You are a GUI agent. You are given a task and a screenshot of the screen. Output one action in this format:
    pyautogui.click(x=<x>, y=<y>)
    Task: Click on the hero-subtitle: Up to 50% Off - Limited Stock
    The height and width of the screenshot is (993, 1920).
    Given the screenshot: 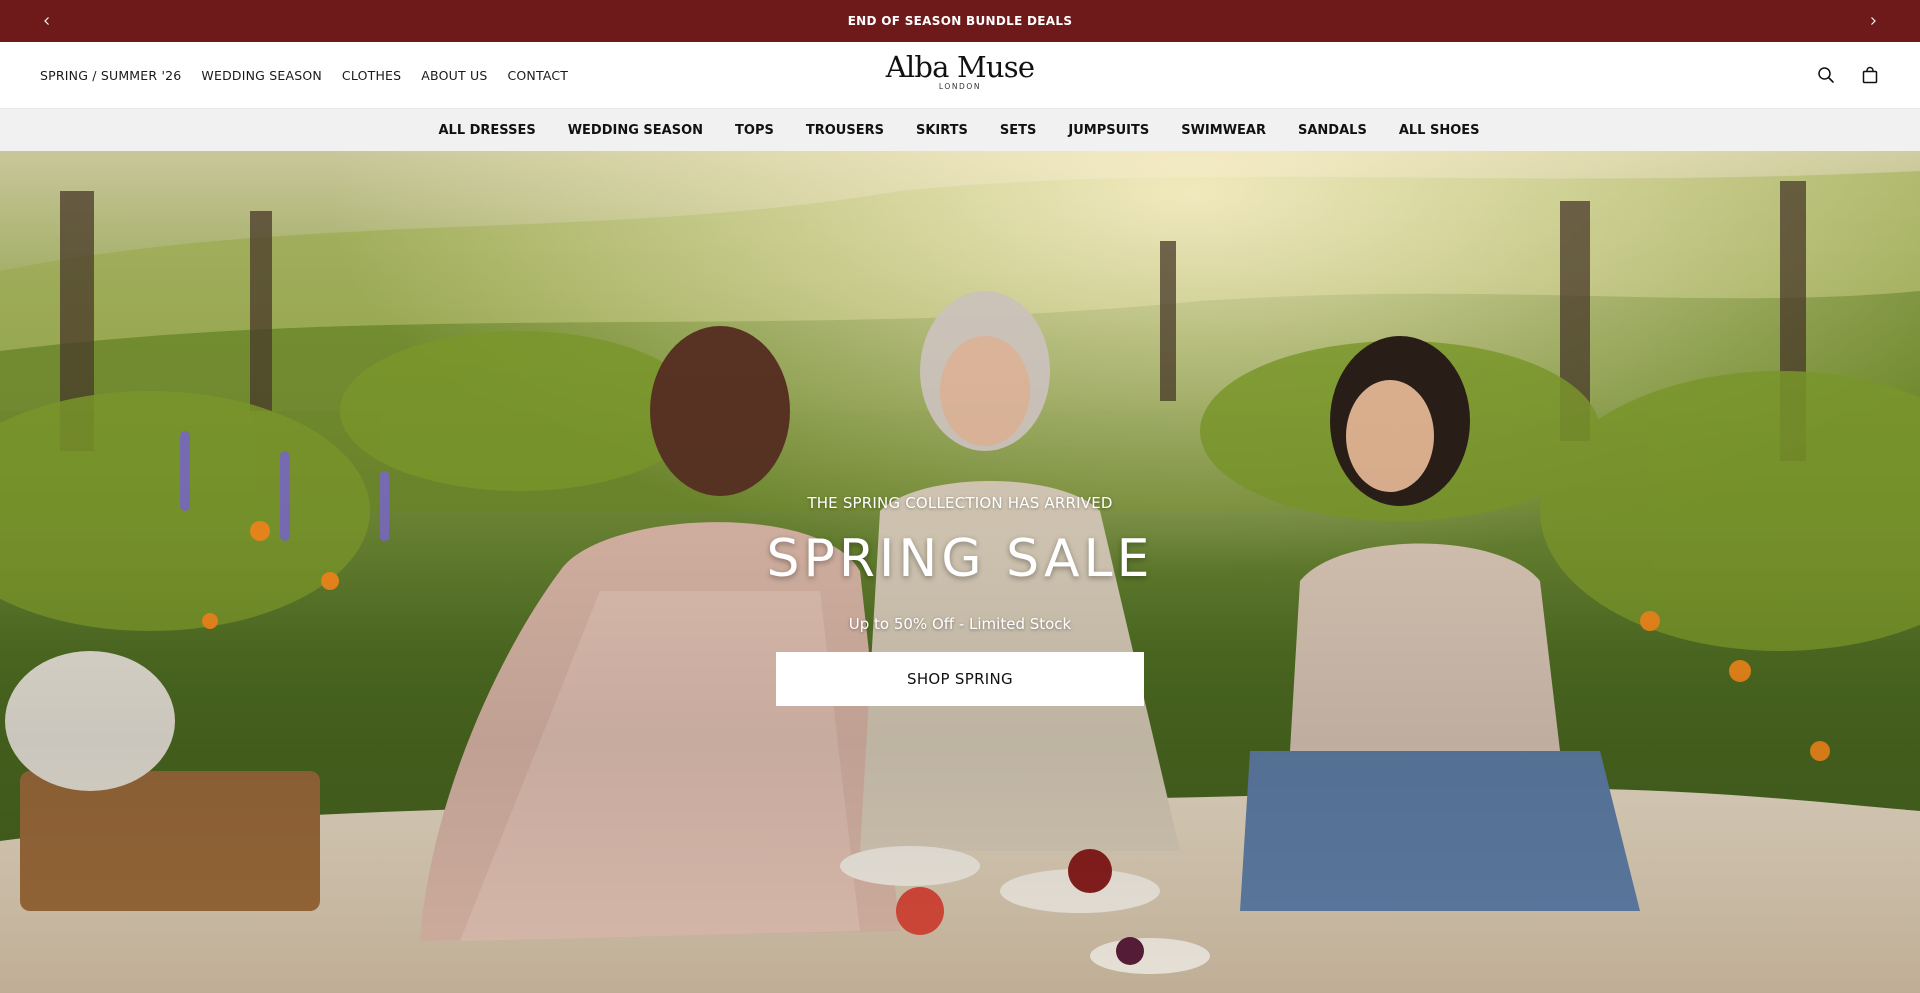 What is the action you would take?
    pyautogui.click(x=960, y=624)
    